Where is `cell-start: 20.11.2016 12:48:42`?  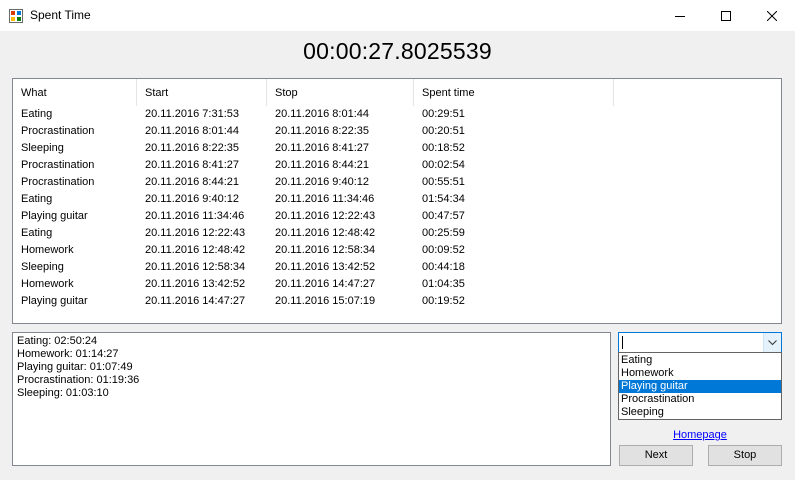 cell-start: 20.11.2016 12:48:42 is located at coordinates (195, 250).